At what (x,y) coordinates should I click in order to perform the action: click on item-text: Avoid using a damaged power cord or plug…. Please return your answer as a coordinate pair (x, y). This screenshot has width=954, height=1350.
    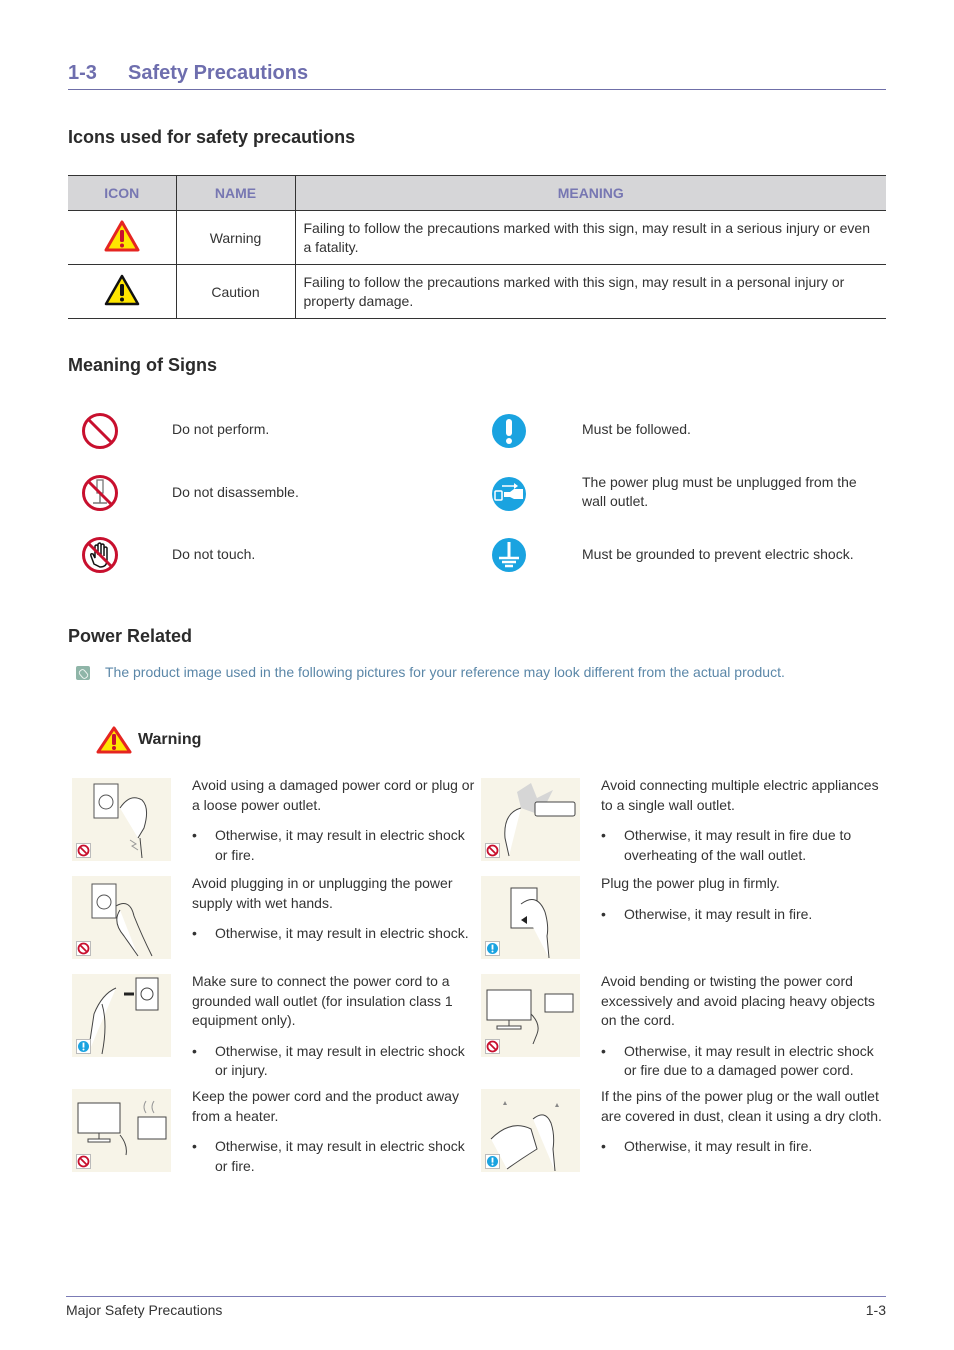
    Looking at the image, I should click on (334, 820).